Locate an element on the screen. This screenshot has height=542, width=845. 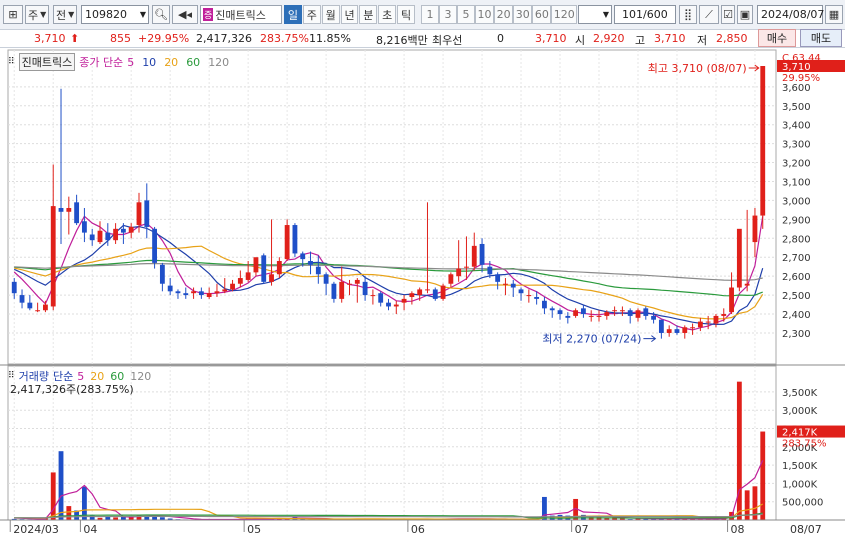
stock-name-button: 증 진매트릭스 is located at coordinates (241, 14).